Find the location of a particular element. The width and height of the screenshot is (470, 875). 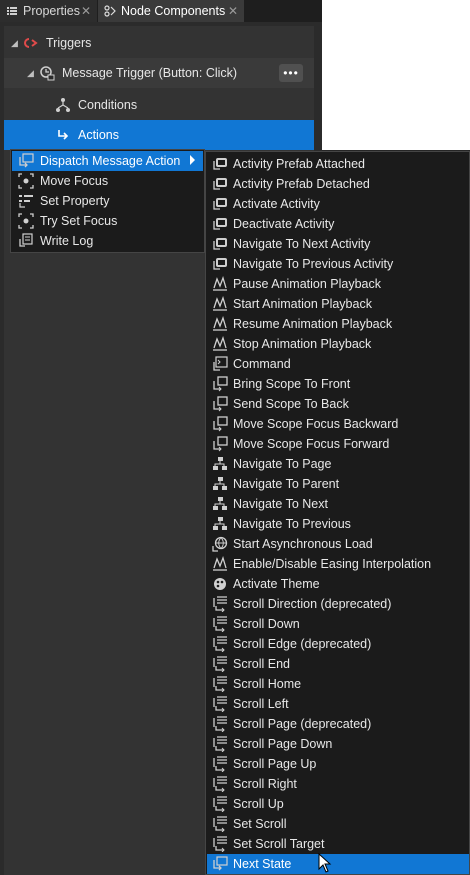

submenu-item-label: Next State is located at coordinates (262, 864).